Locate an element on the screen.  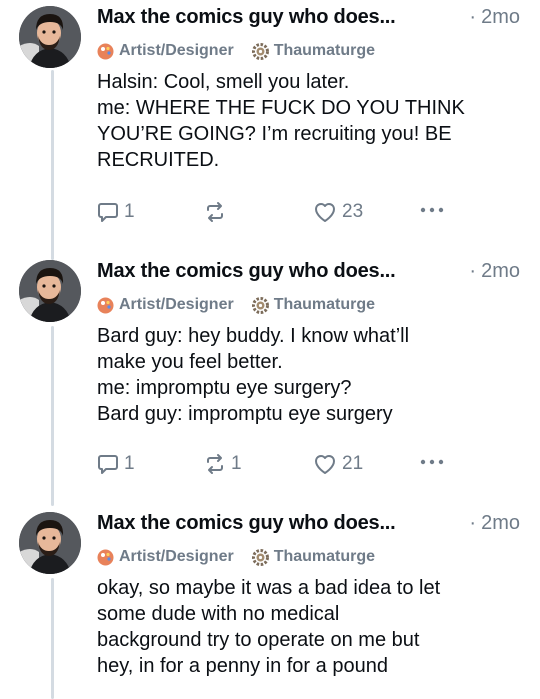
post-line: Bard guy: hey buddy. I know what’ll is located at coordinates (253, 336).